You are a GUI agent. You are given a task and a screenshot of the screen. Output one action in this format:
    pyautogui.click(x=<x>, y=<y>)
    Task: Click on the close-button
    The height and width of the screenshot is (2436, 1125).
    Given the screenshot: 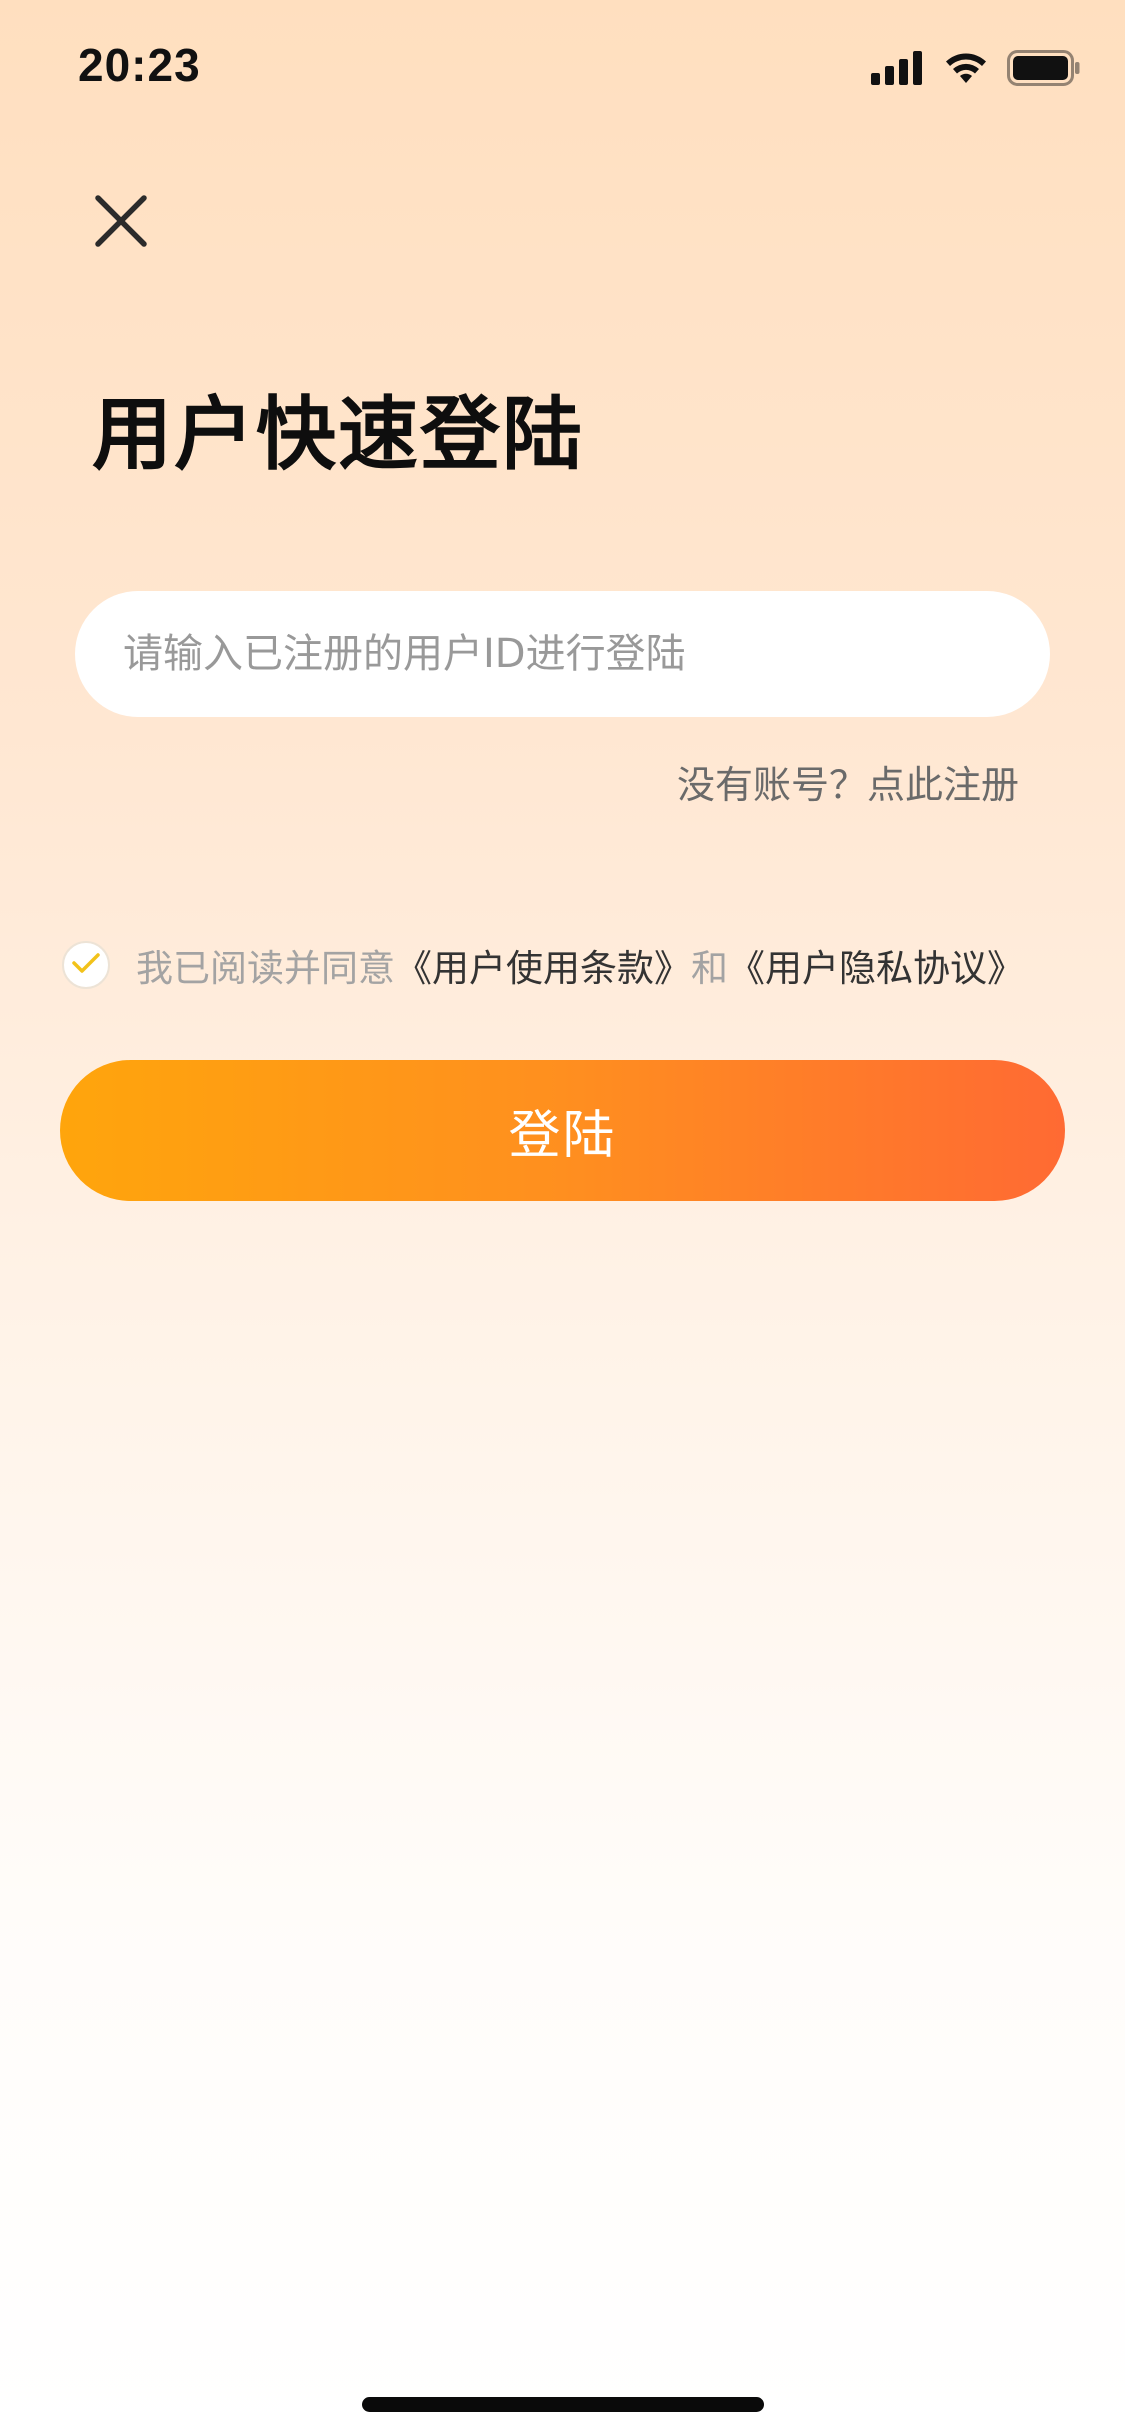 What is the action you would take?
    pyautogui.click(x=121, y=223)
    